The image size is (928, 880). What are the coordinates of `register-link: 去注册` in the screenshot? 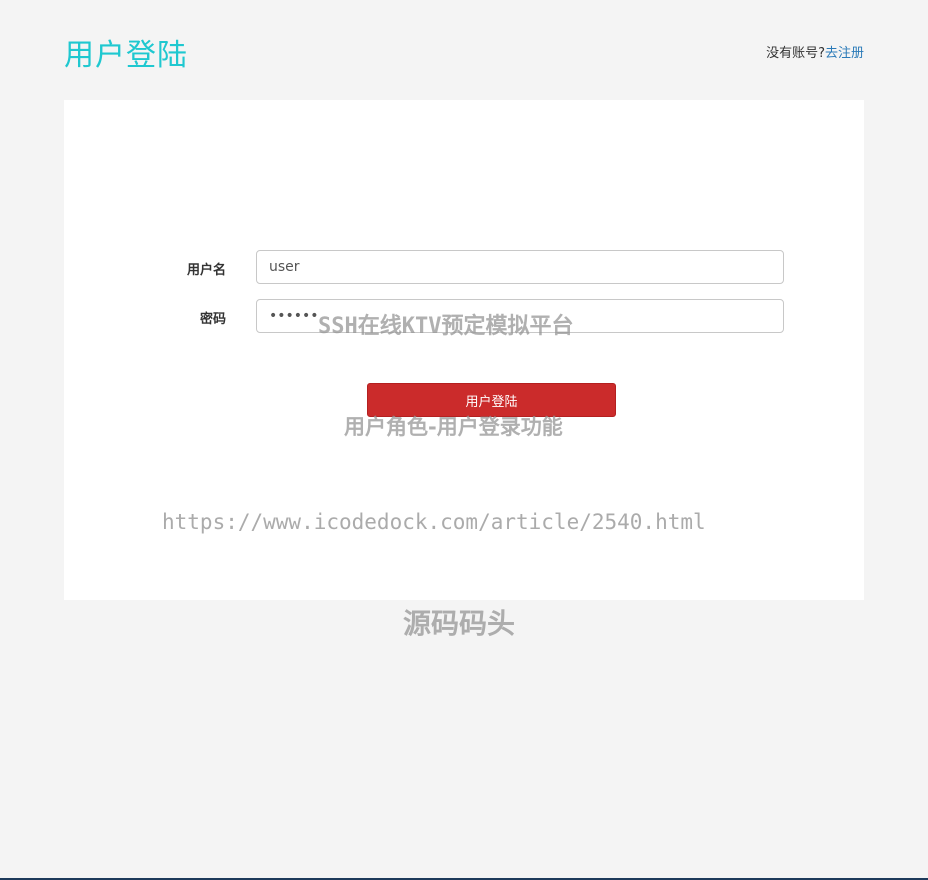 It's located at (844, 53).